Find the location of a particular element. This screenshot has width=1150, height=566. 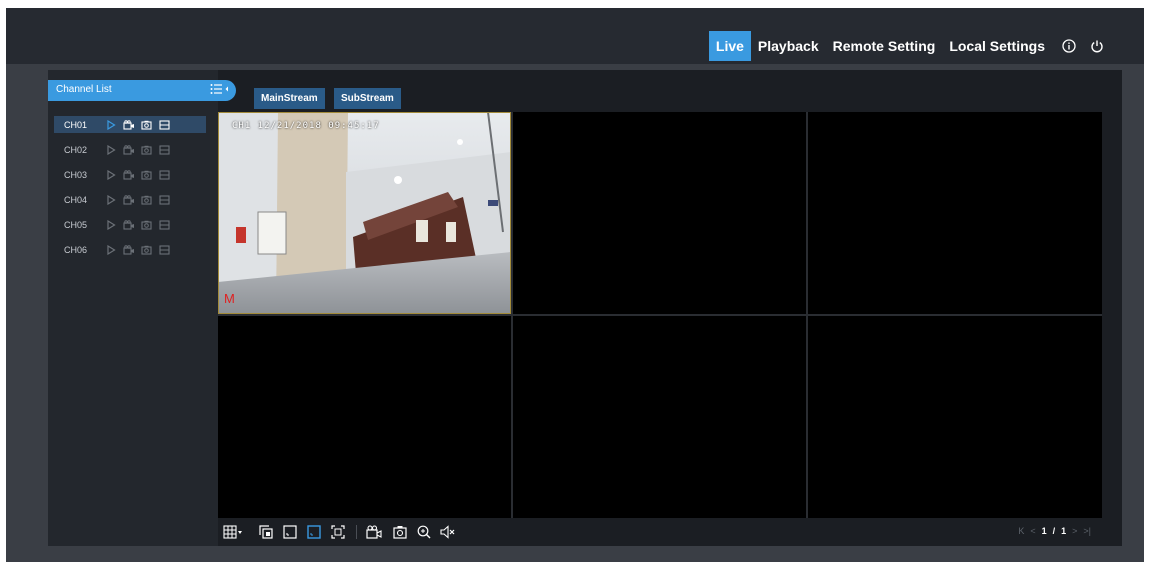

nav-playback: Playback is located at coordinates (788, 46).